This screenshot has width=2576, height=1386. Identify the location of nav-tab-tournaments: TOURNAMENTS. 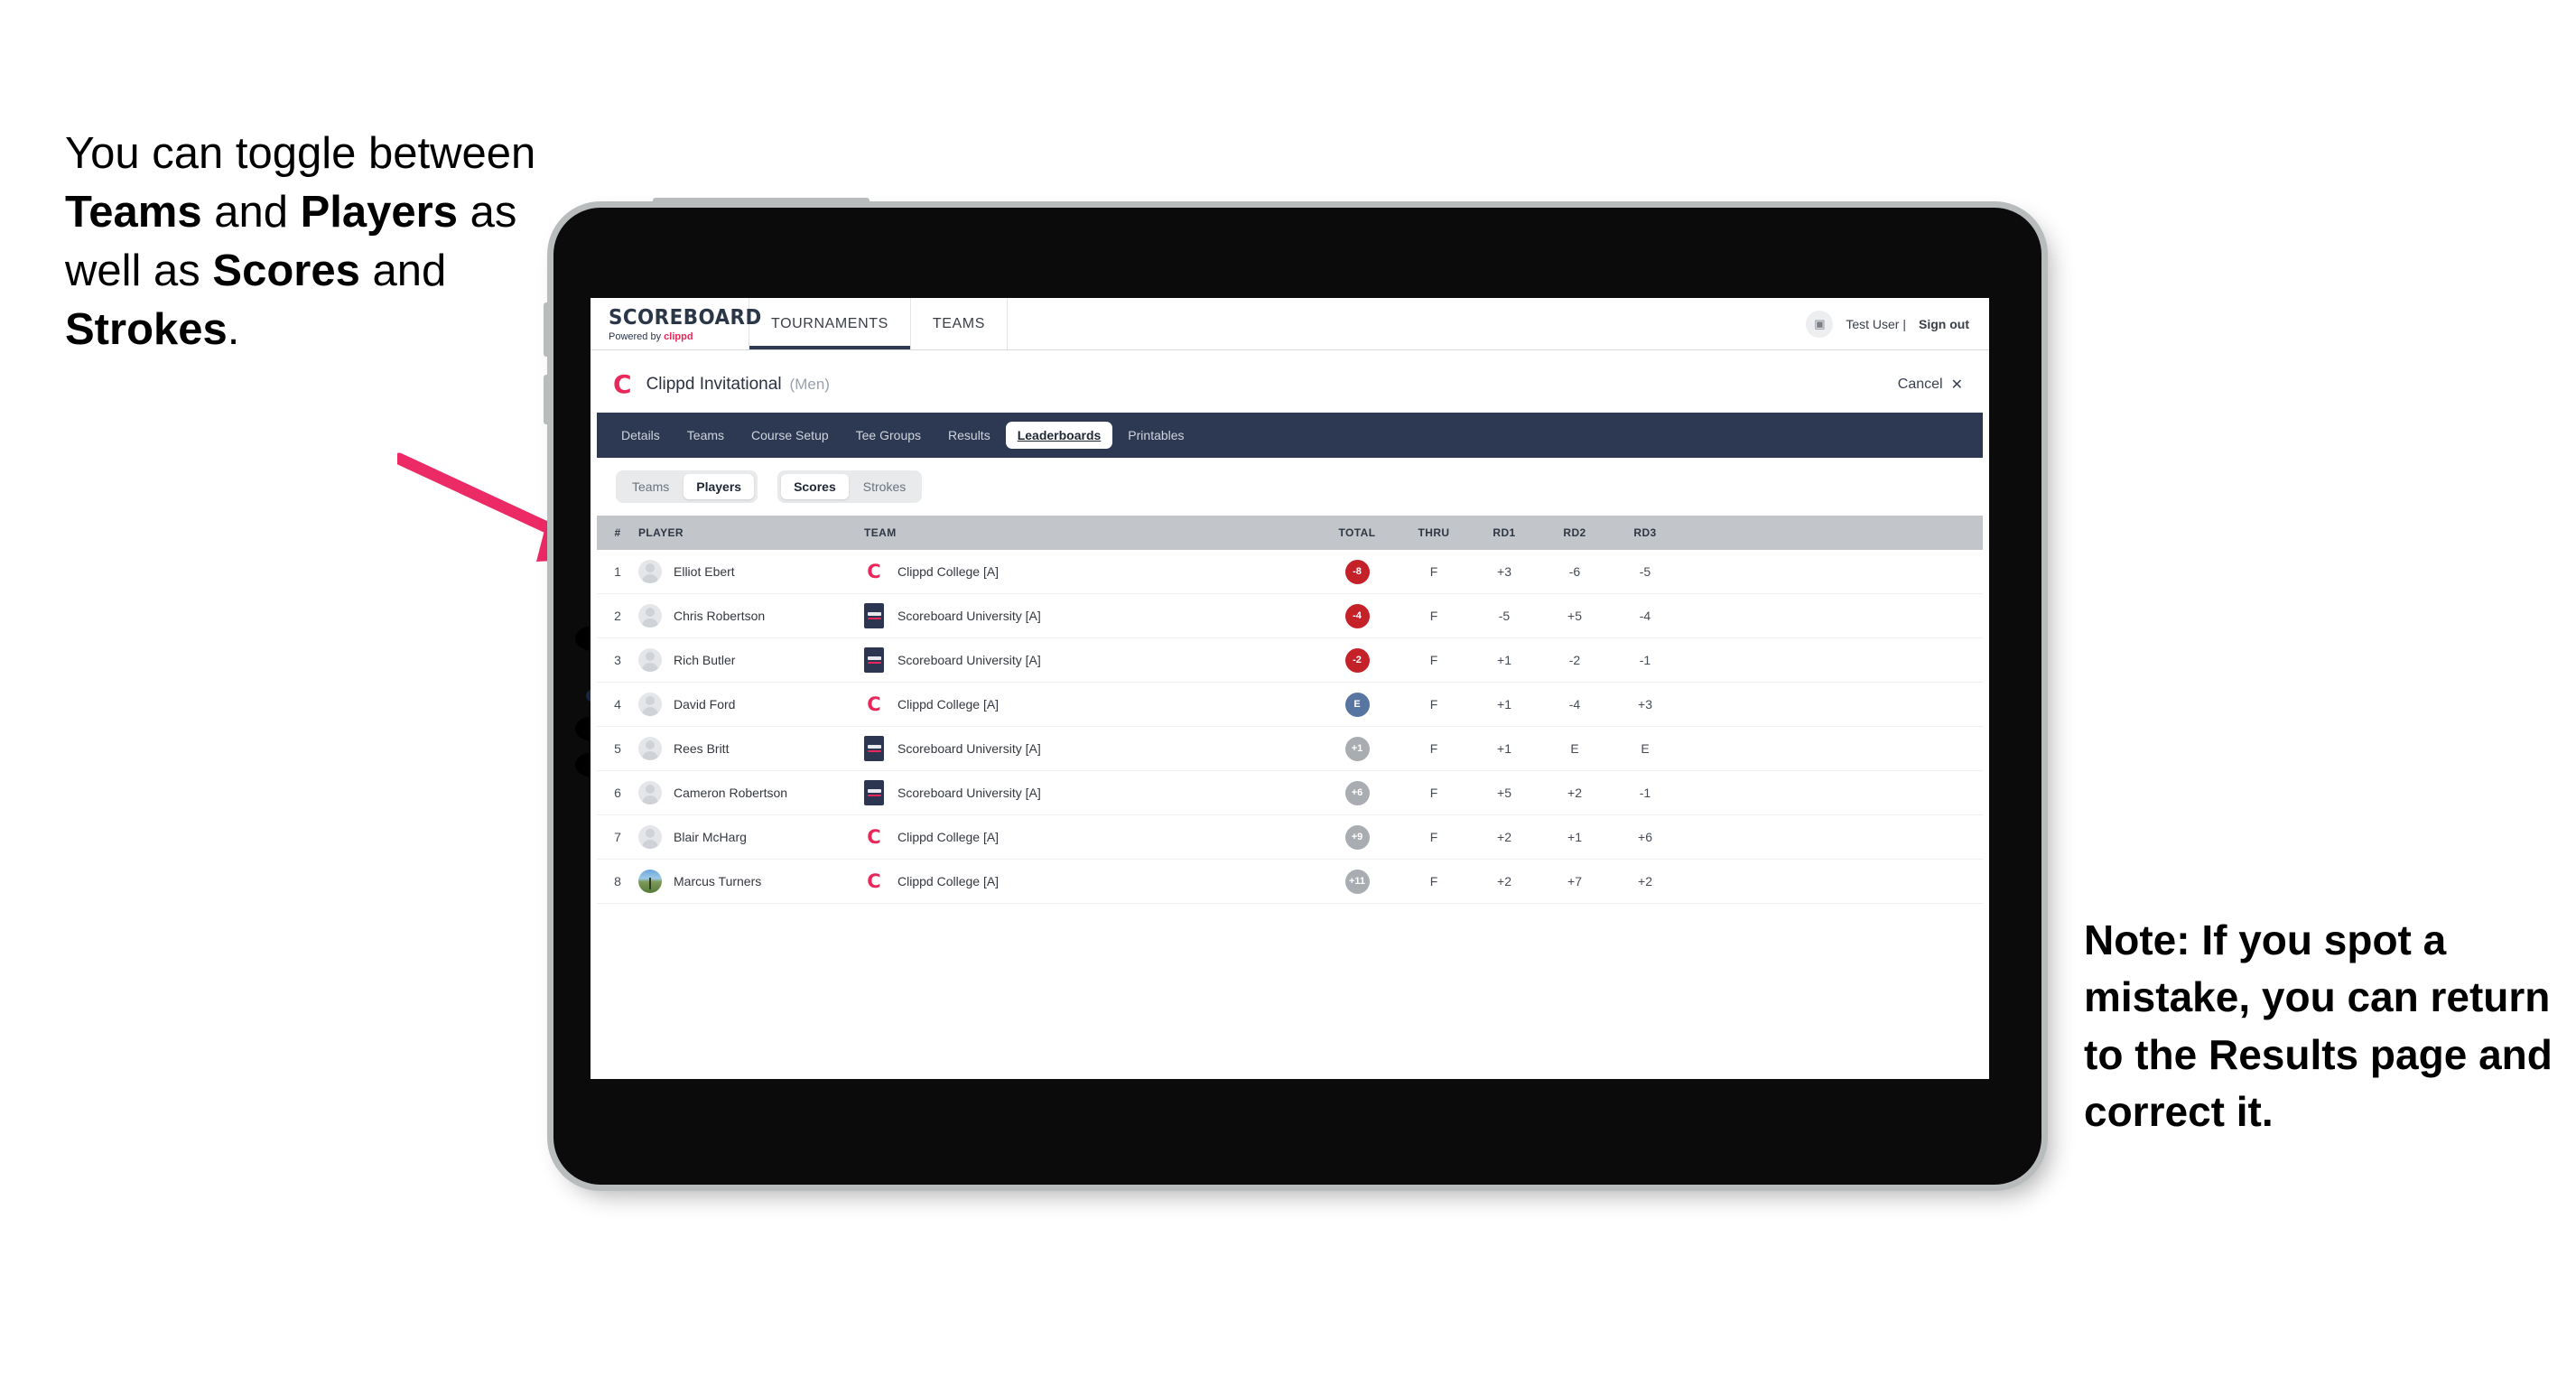
(830, 323).